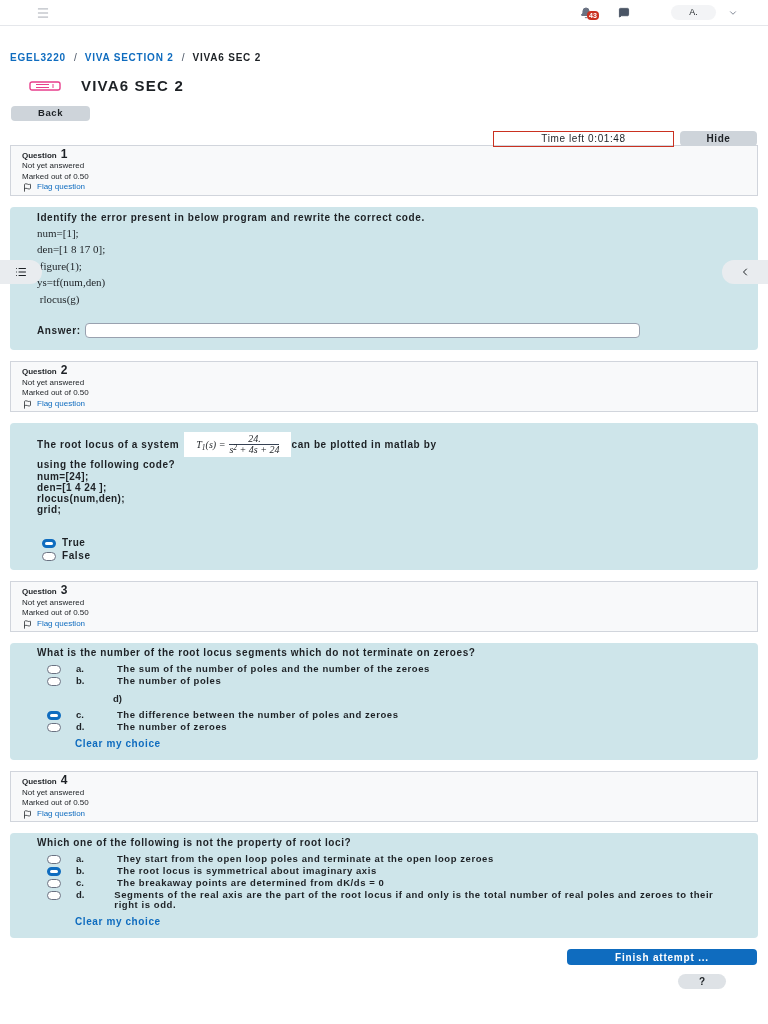  I want to click on page-title: VIVA6 SEC 2, so click(132, 86).